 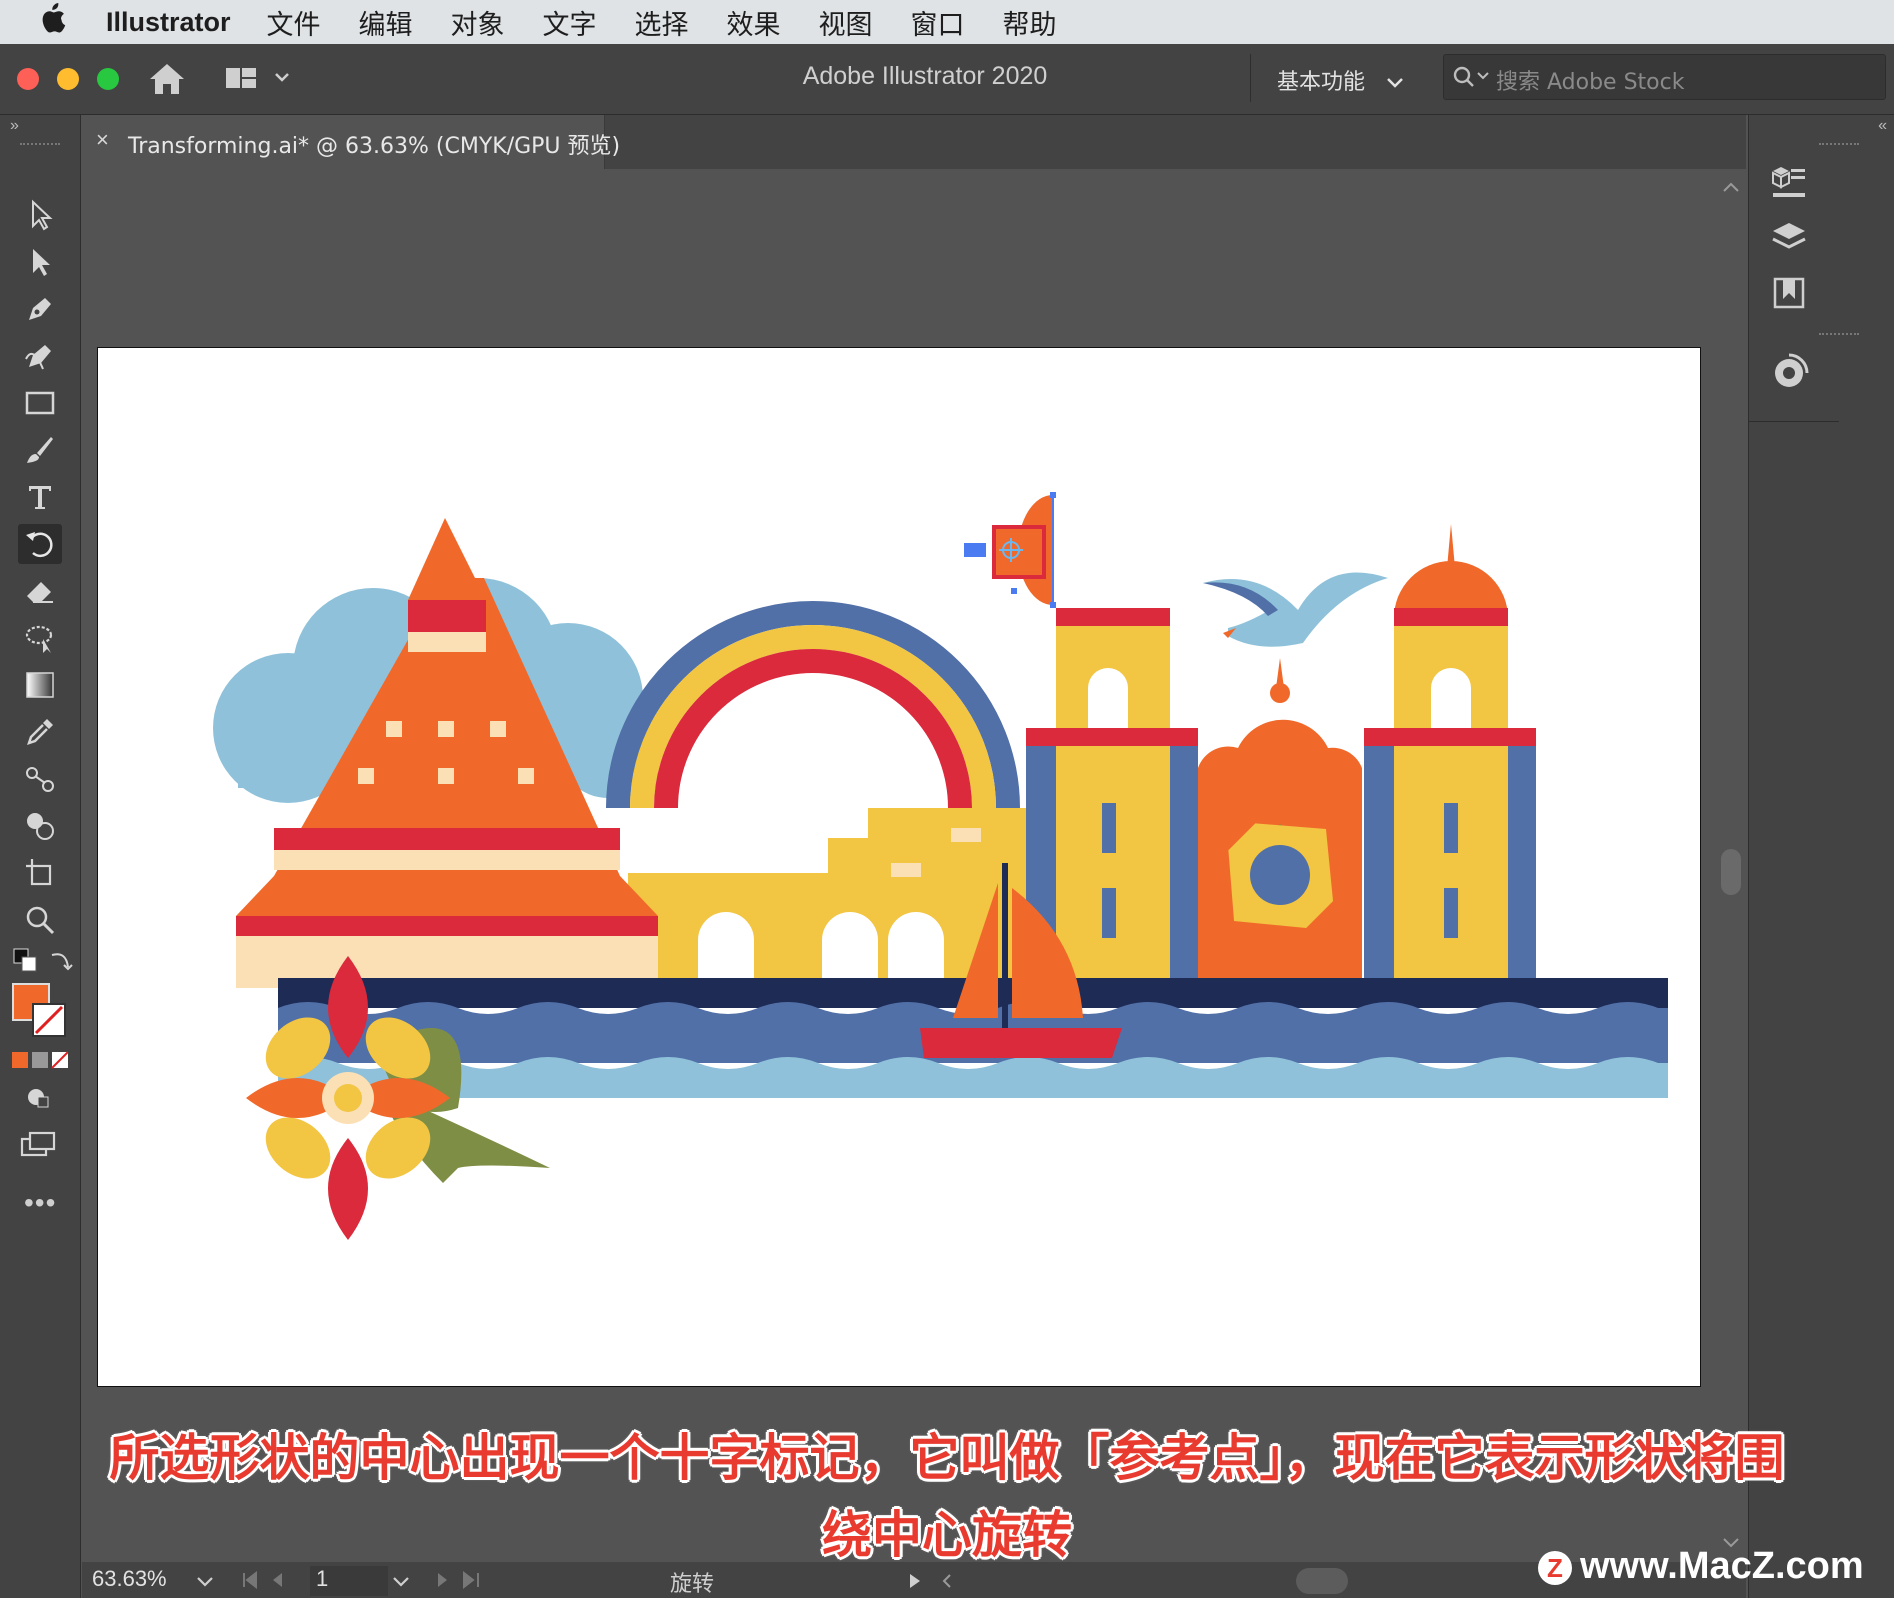 What do you see at coordinates (915, 1581) in the screenshot?
I see `status-menu-arrow-icon` at bounding box center [915, 1581].